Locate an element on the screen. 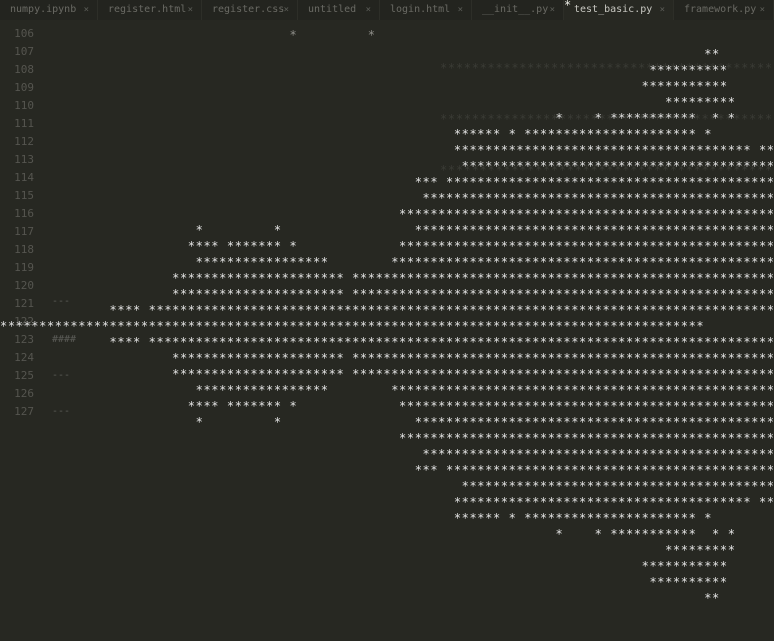  art-row: ** is located at coordinates (360, 598).